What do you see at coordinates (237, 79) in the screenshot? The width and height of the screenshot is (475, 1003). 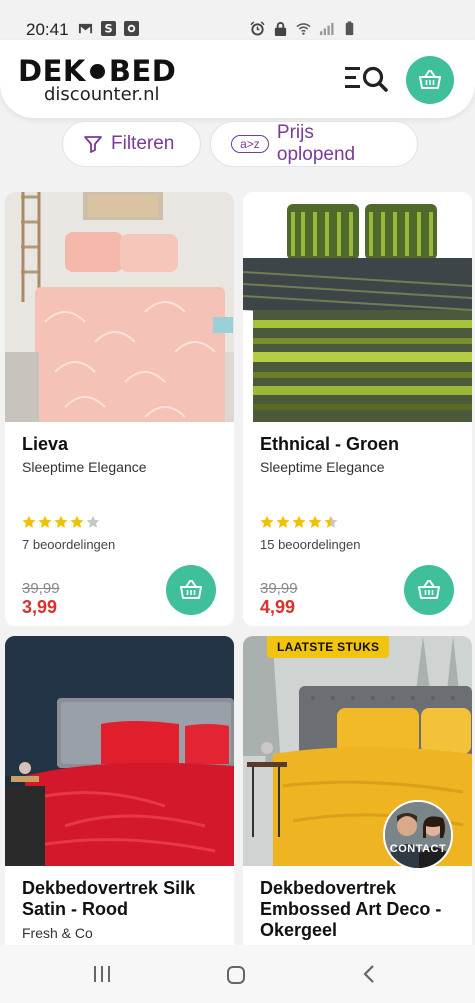 I see `site-header: DEK BED discounter.nl` at bounding box center [237, 79].